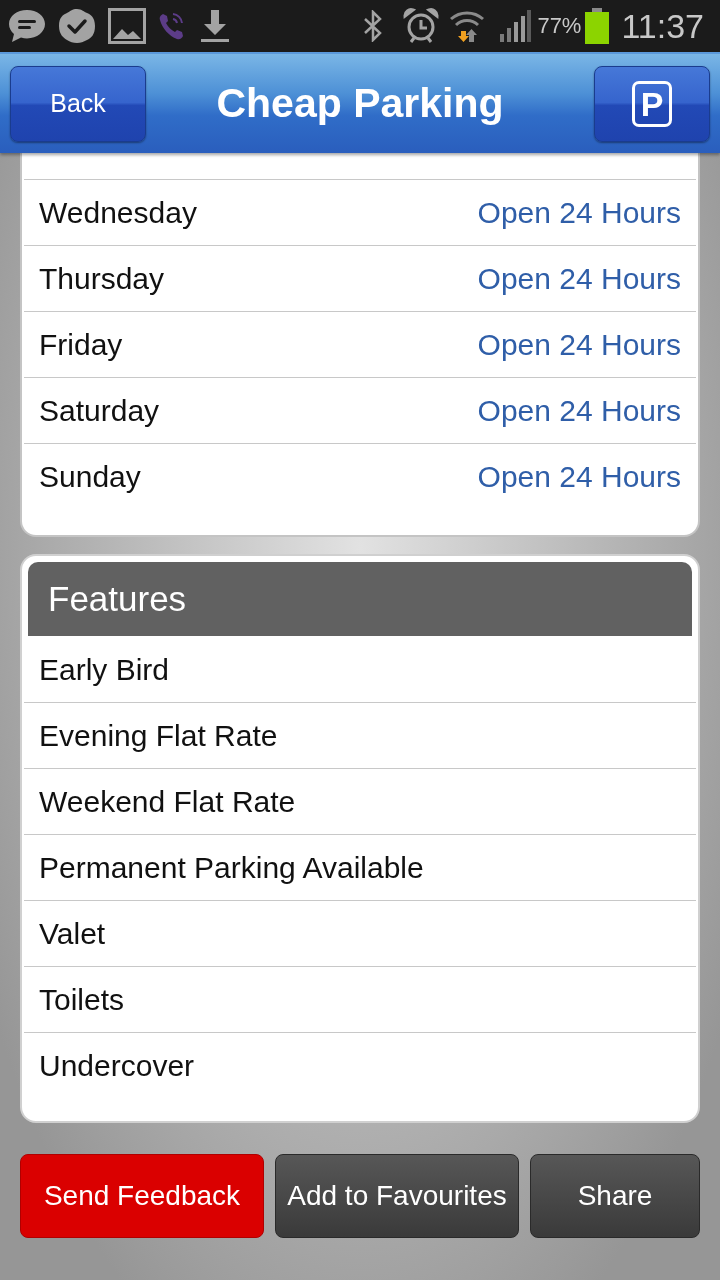  I want to click on battery-percent: 77%, so click(559, 26).